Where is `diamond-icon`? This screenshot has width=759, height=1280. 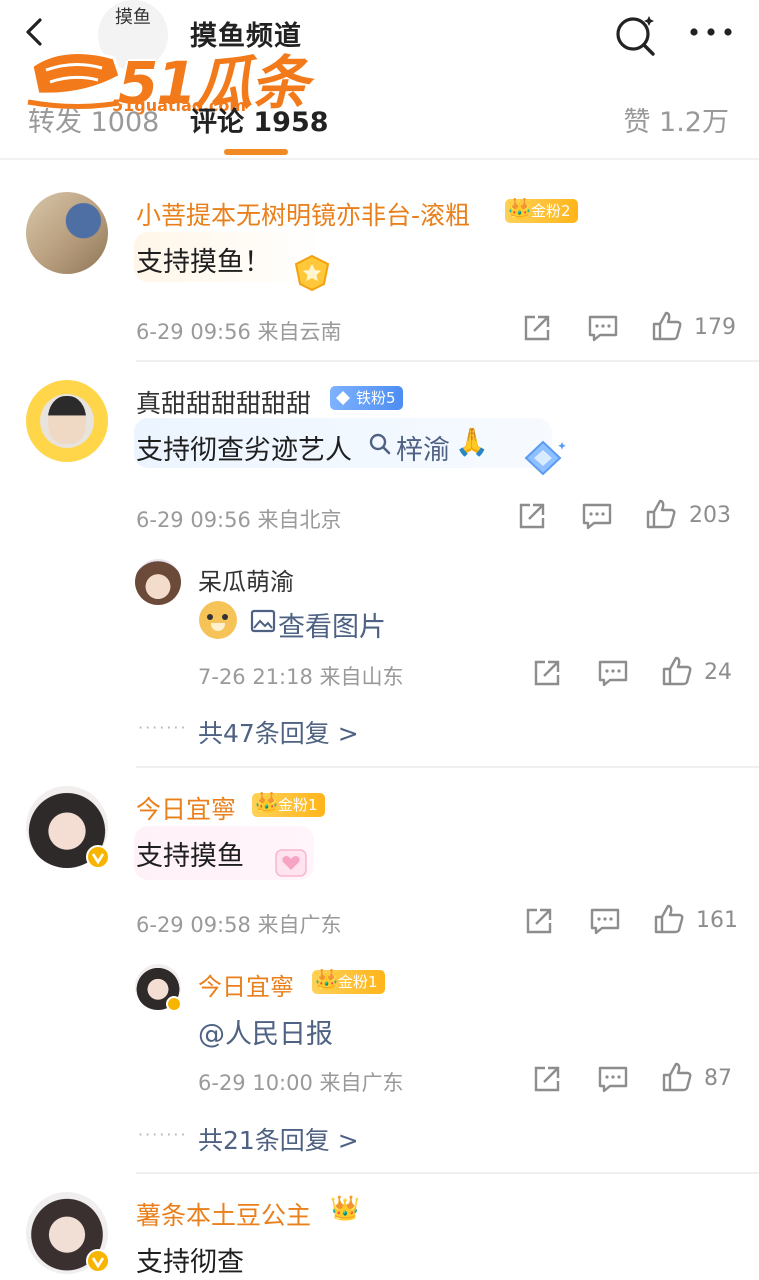
diamond-icon is located at coordinates (343, 398).